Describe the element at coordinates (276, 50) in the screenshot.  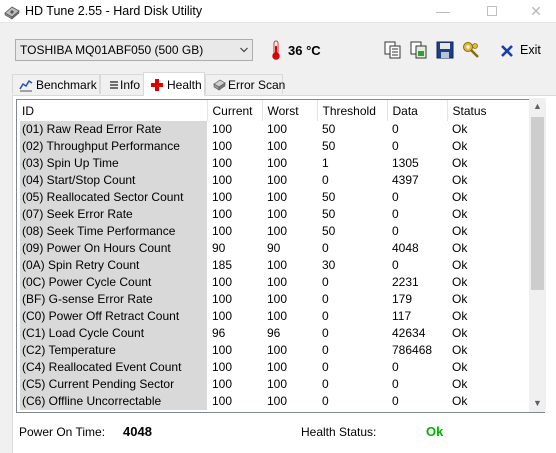
I see `thermometer-icon` at that location.